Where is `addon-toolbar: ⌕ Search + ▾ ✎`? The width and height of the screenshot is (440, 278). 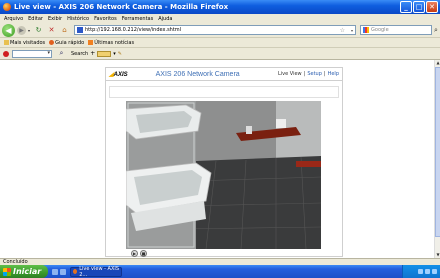
addon-toolbar: ⌕ Search + ▾ ✎ is located at coordinates (220, 54).